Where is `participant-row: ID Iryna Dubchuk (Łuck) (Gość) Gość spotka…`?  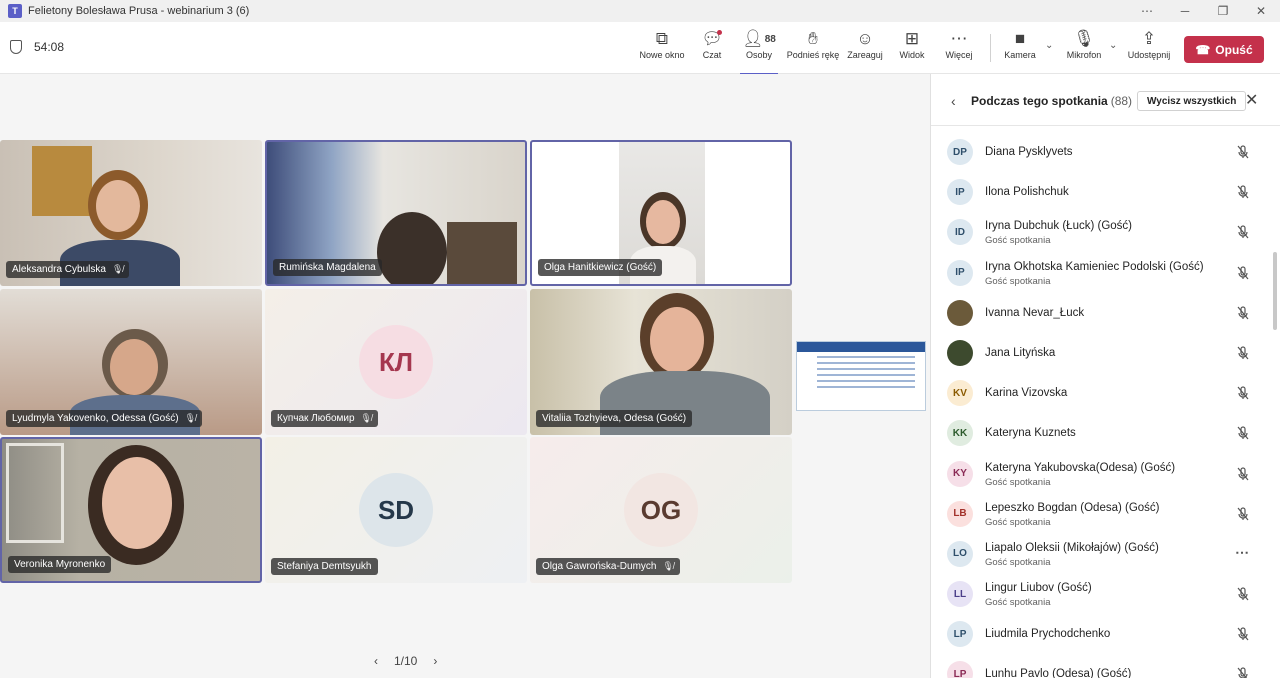
participant-row: ID Iryna Dubchuk (Łuck) (Gość) Gość spotka… is located at coordinates (1105, 232).